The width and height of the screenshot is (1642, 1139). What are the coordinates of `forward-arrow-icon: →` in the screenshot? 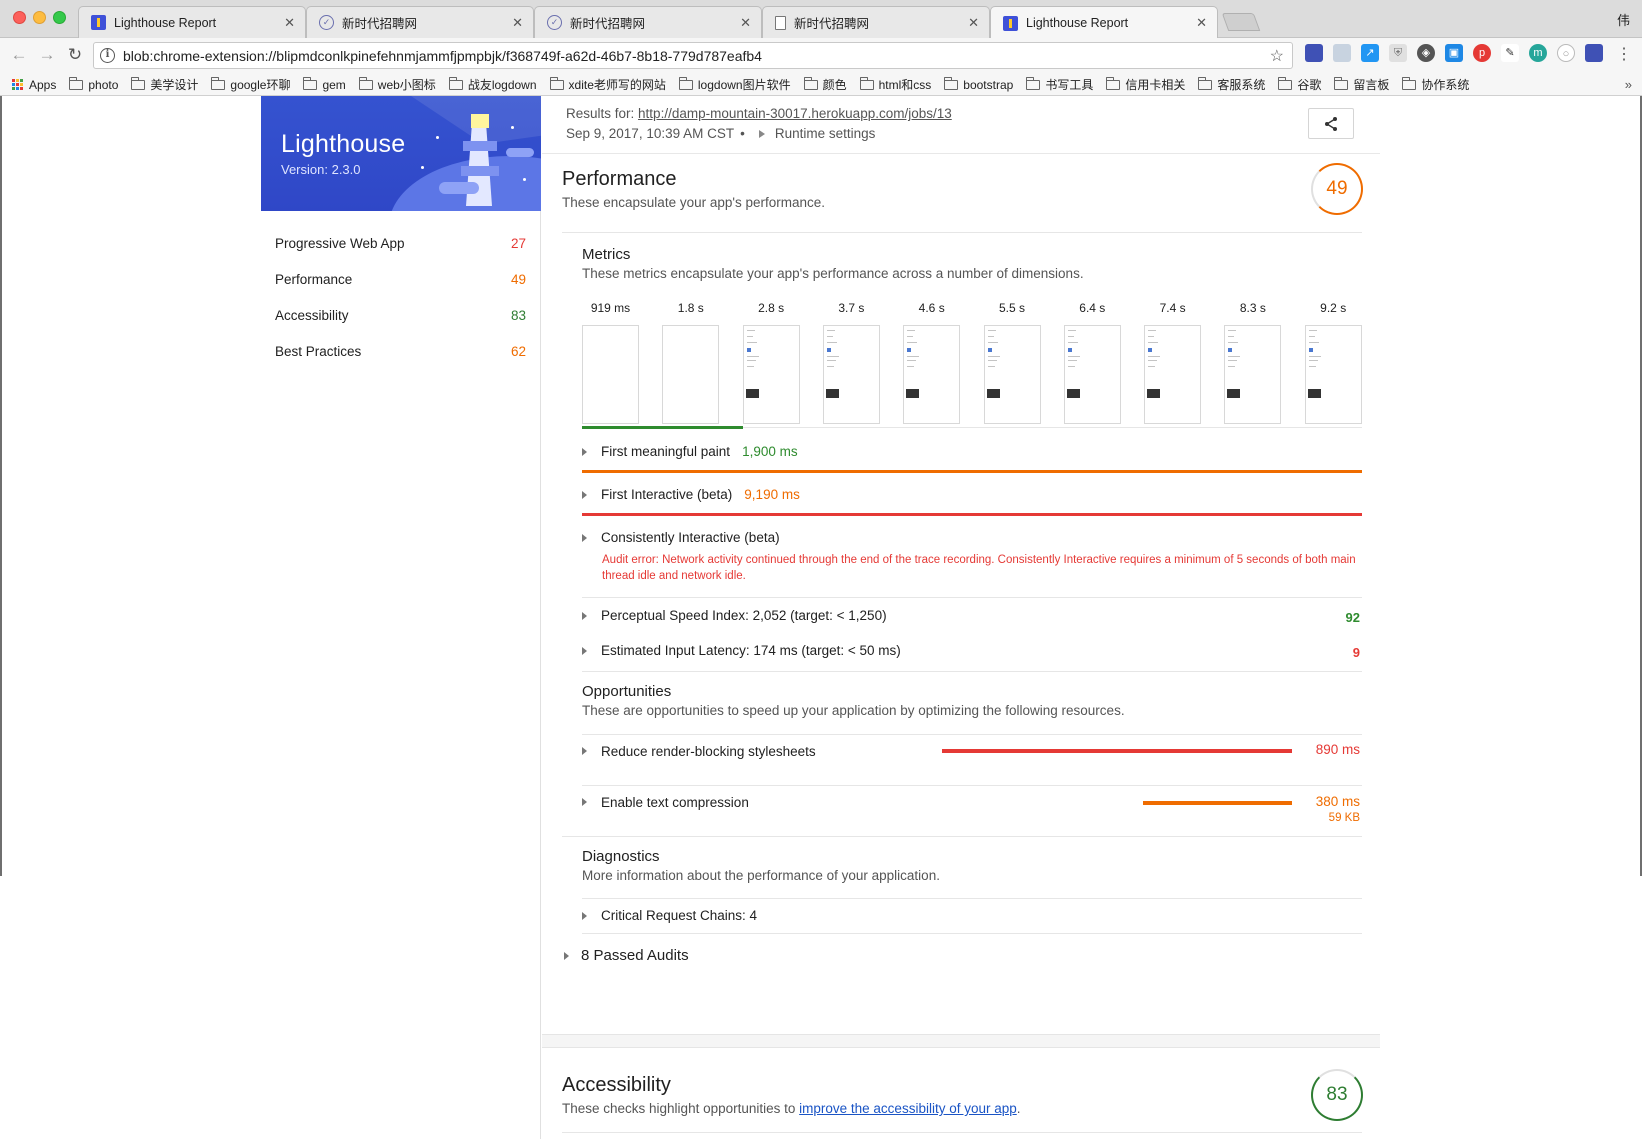 It's located at (47, 55).